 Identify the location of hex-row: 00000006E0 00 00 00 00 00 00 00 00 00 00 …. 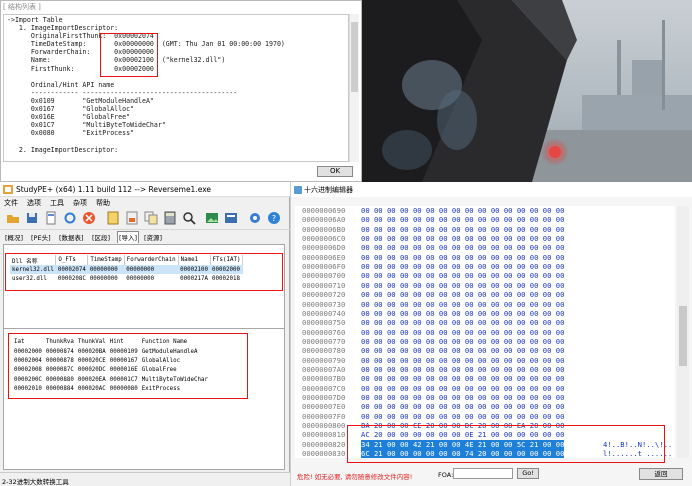
(485, 257).